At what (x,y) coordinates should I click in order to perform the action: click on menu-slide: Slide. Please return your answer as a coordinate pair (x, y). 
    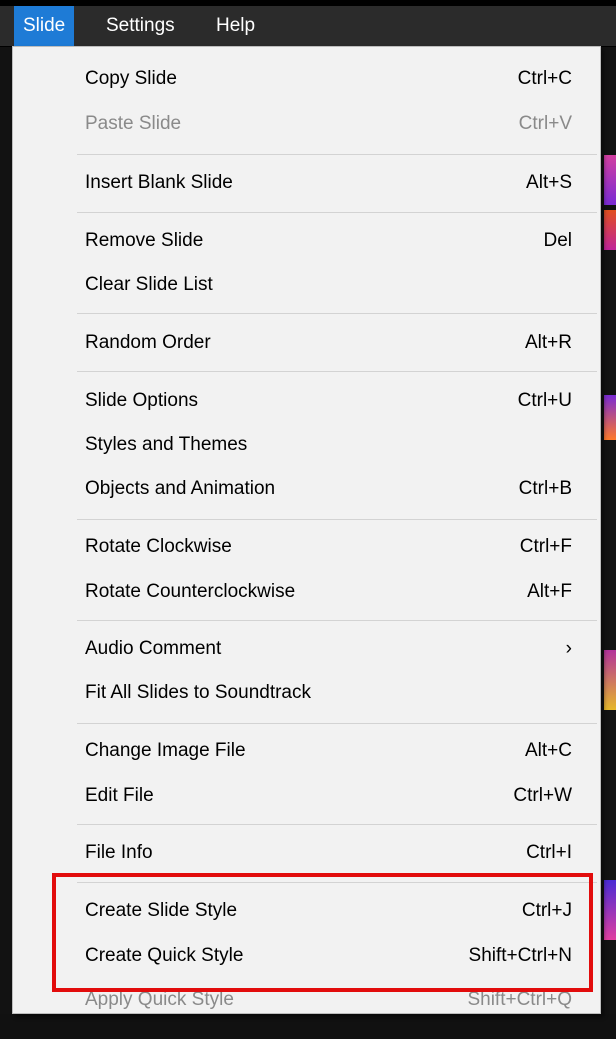
    Looking at the image, I should click on (44, 26).